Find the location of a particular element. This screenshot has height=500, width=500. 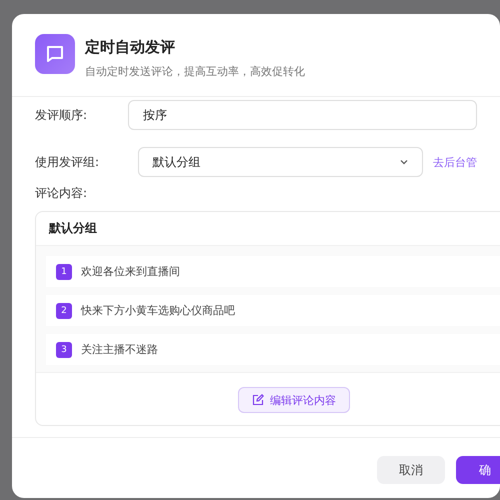

field-label: 评论内容: is located at coordinates (61, 193).